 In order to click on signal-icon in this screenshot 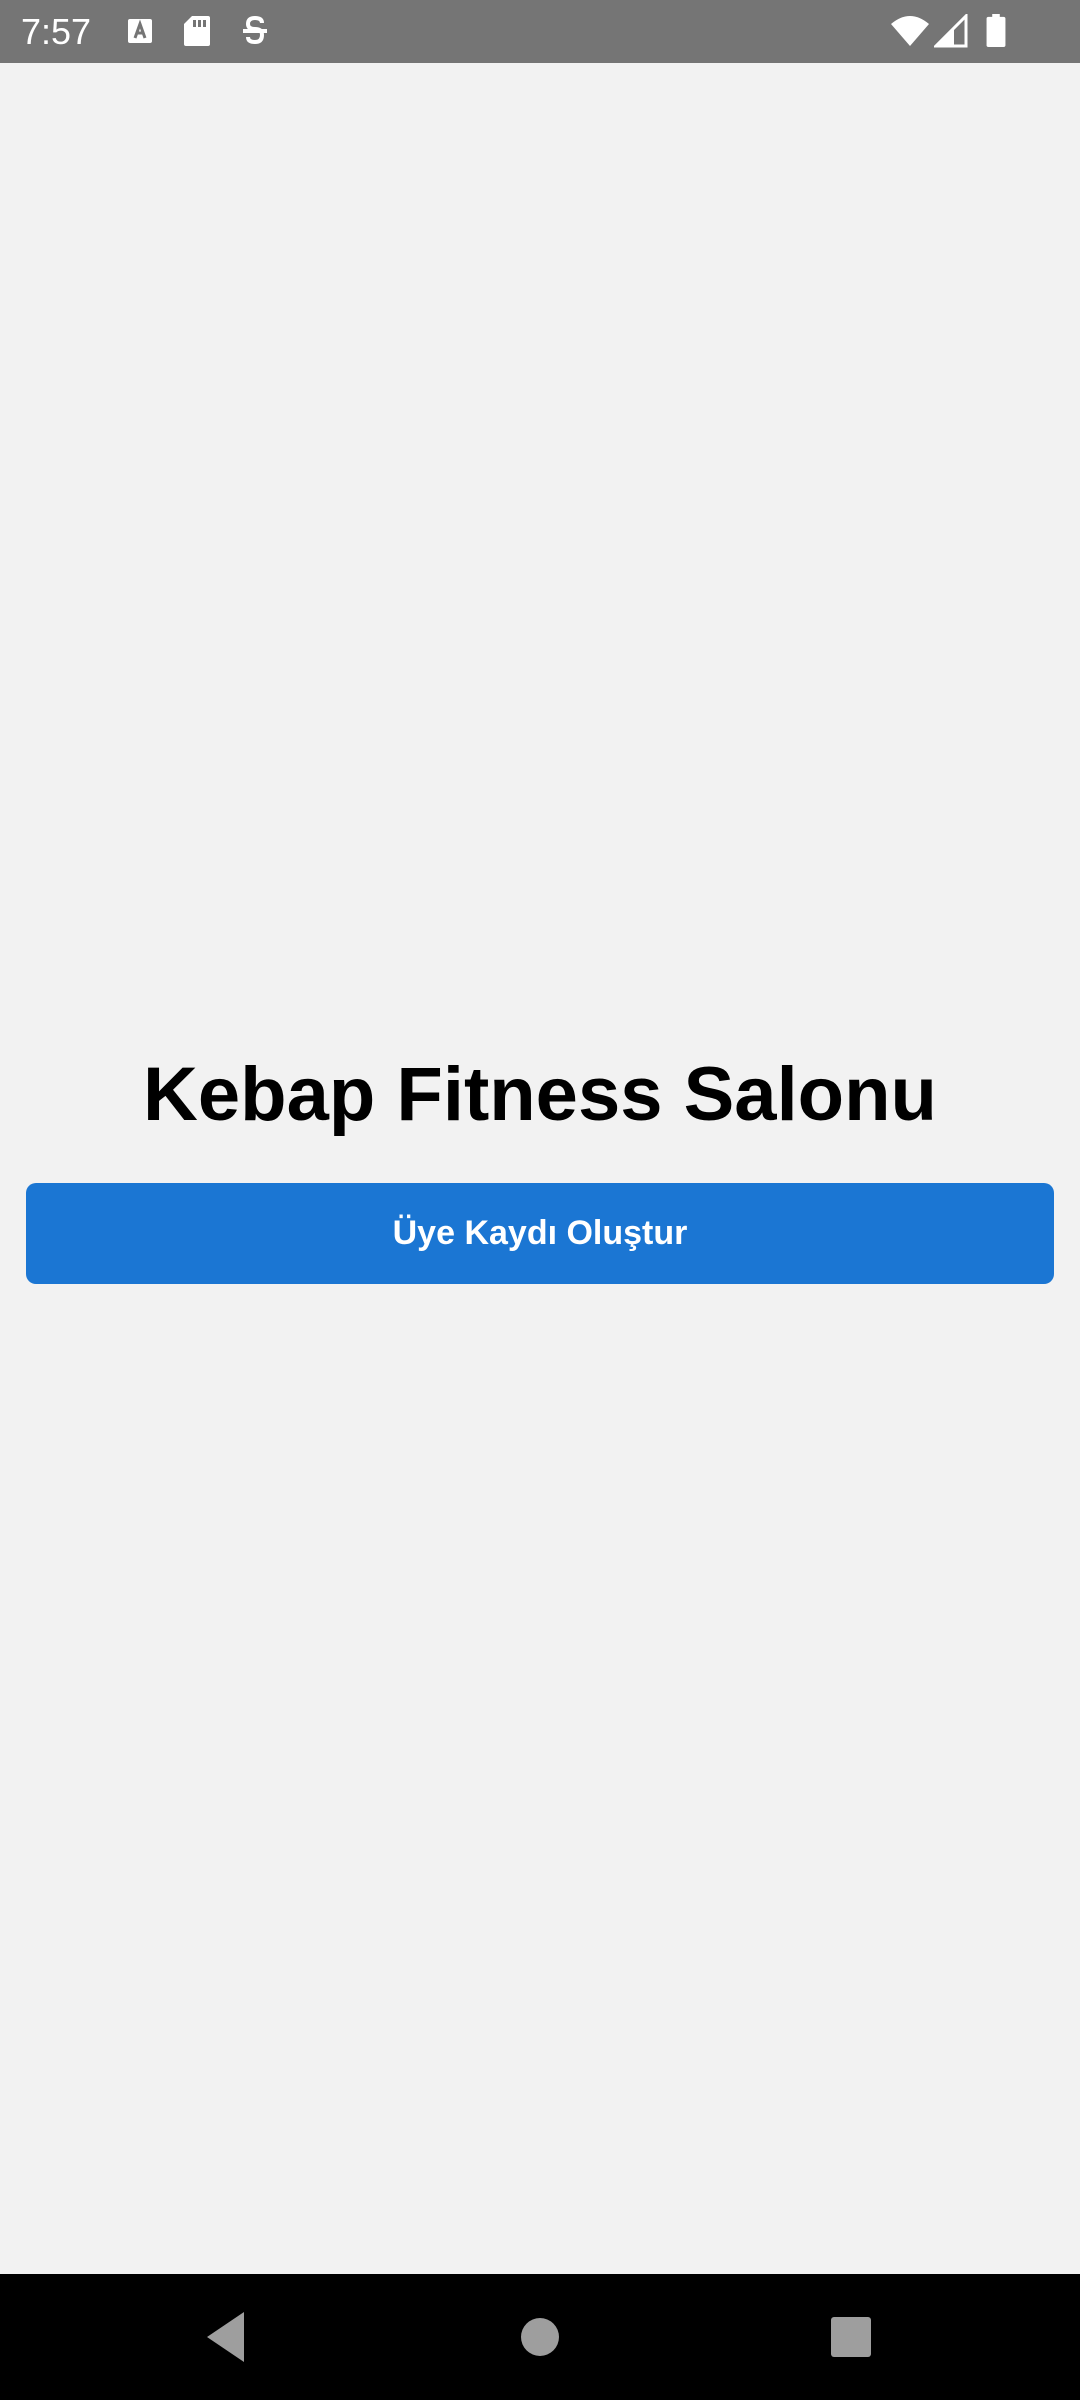, I will do `click(951, 31)`.